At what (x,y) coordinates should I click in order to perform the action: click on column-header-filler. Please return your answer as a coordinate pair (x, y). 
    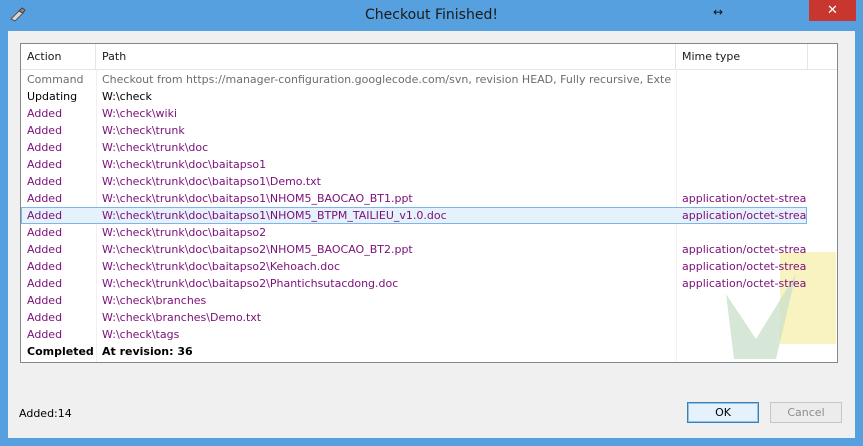
    Looking at the image, I should click on (822, 56).